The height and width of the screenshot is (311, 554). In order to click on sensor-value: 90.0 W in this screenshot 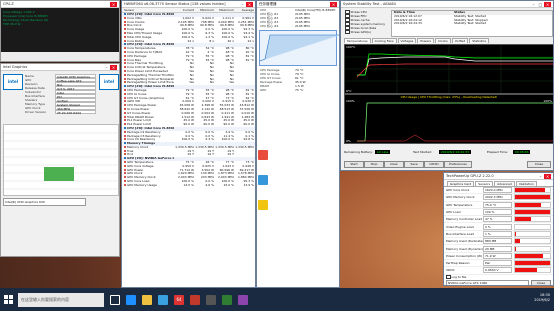, I will do `click(208, 125)`.